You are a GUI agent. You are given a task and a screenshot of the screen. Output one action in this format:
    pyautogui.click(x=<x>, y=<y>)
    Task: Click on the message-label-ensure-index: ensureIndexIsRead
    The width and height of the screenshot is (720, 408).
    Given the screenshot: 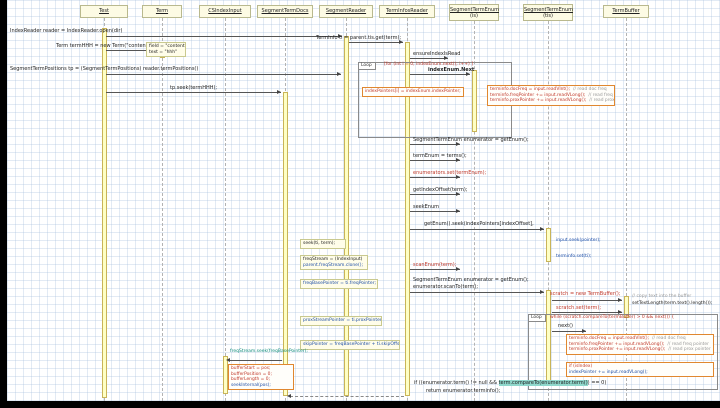 What is the action you would take?
    pyautogui.click(x=437, y=54)
    